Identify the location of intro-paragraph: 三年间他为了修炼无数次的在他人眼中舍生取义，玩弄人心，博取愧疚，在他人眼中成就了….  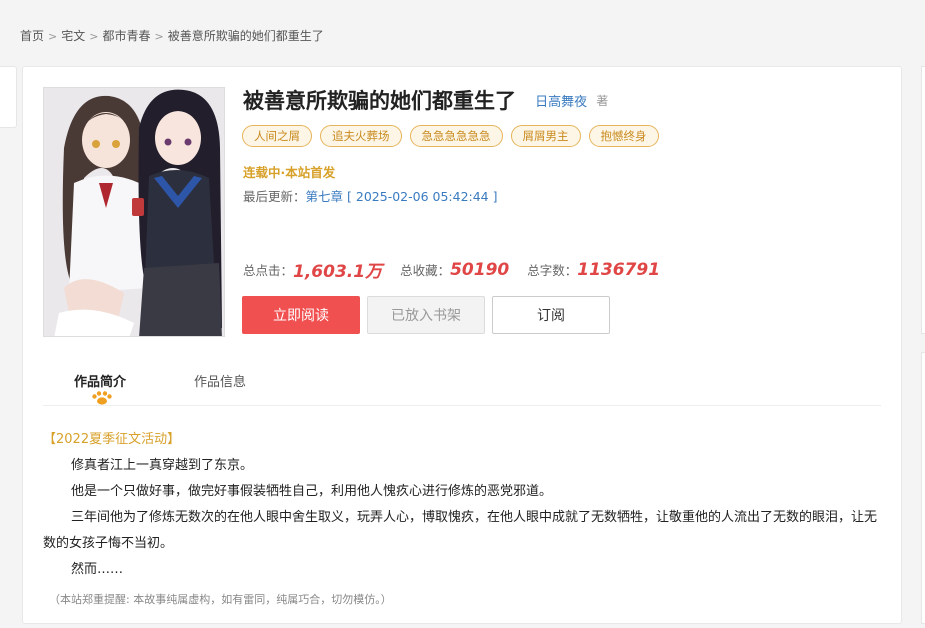
(460, 530).